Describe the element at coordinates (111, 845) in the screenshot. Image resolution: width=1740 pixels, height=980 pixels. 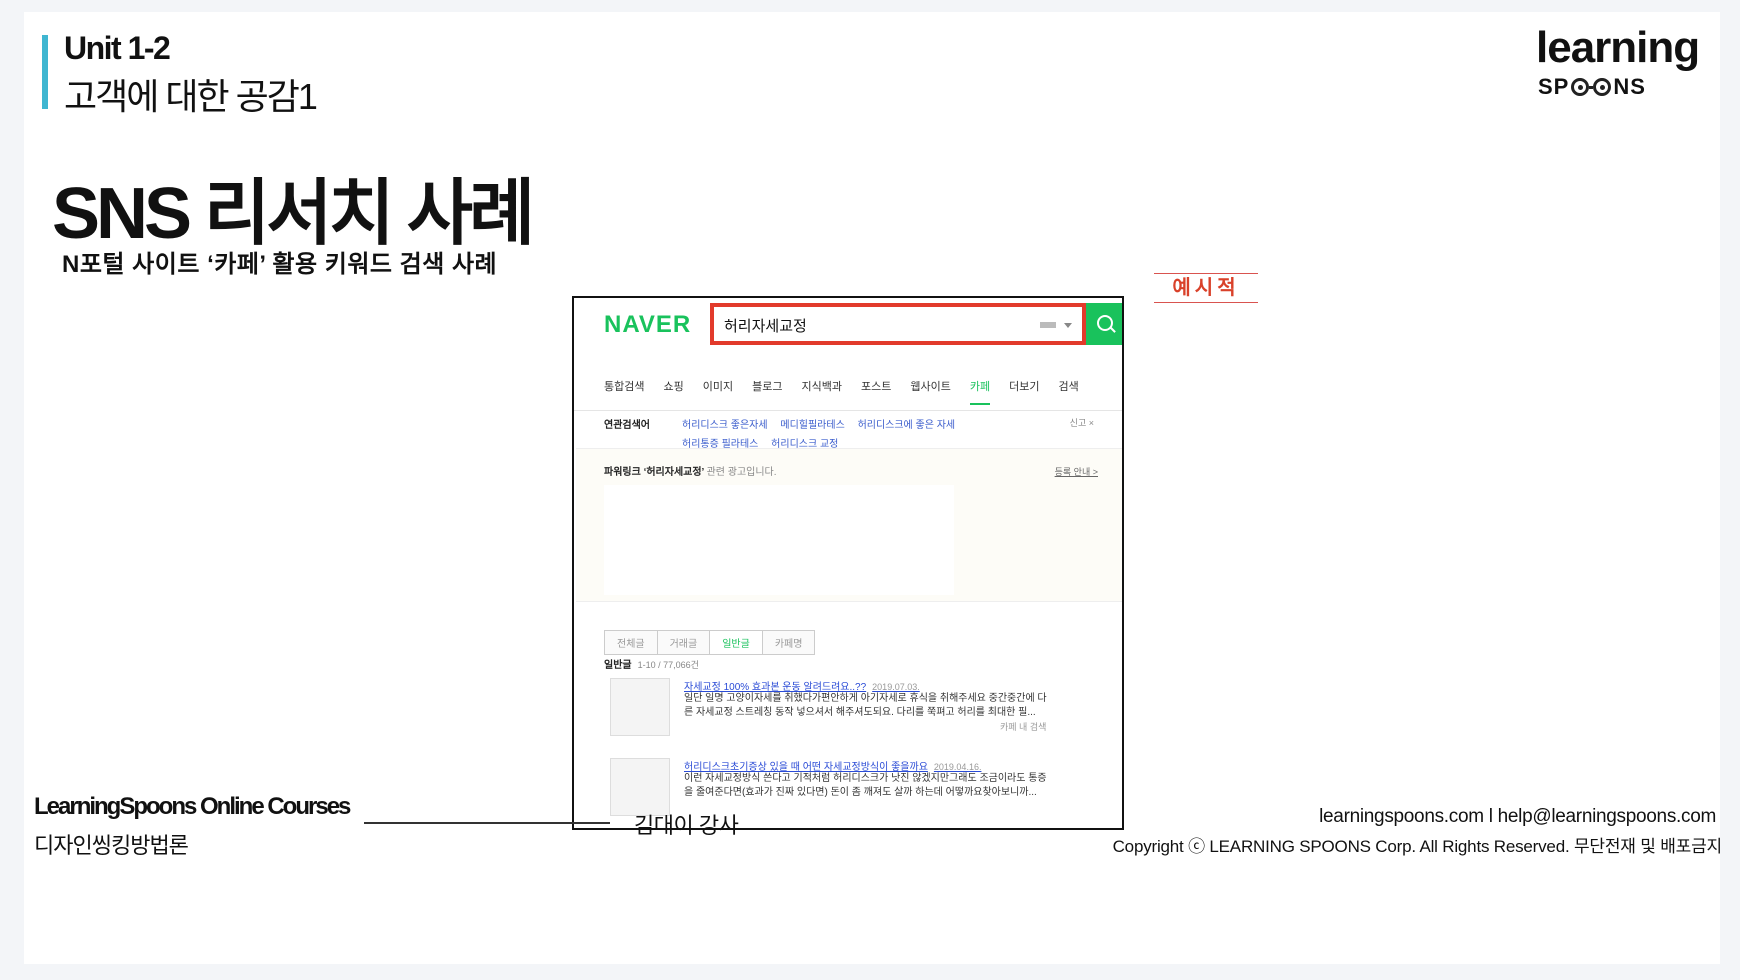
I see `footer-course: 디자인씽킹방법론` at that location.